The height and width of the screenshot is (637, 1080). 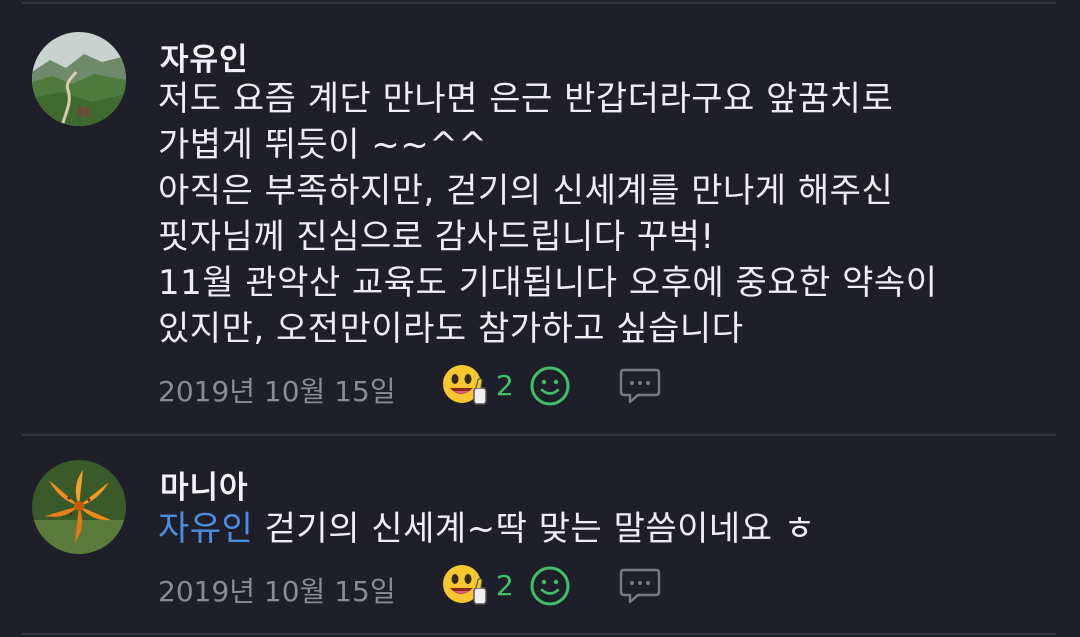 What do you see at coordinates (534, 529) in the screenshot?
I see `comment-text: 걷기의 신세계~딱 맞는 말씀이네요 ㅎ` at bounding box center [534, 529].